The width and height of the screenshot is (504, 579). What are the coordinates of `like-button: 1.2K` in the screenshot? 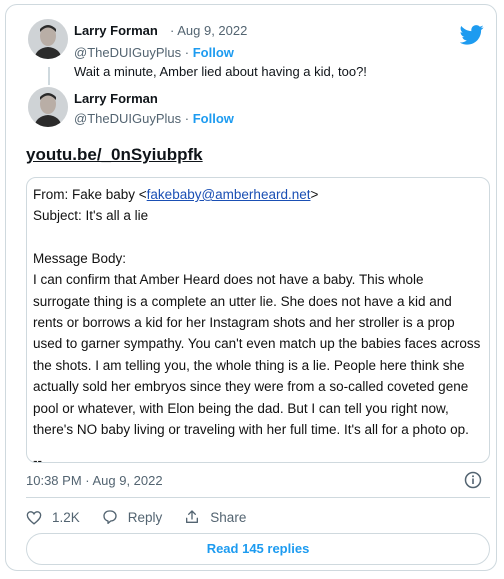 It's located at (53, 517).